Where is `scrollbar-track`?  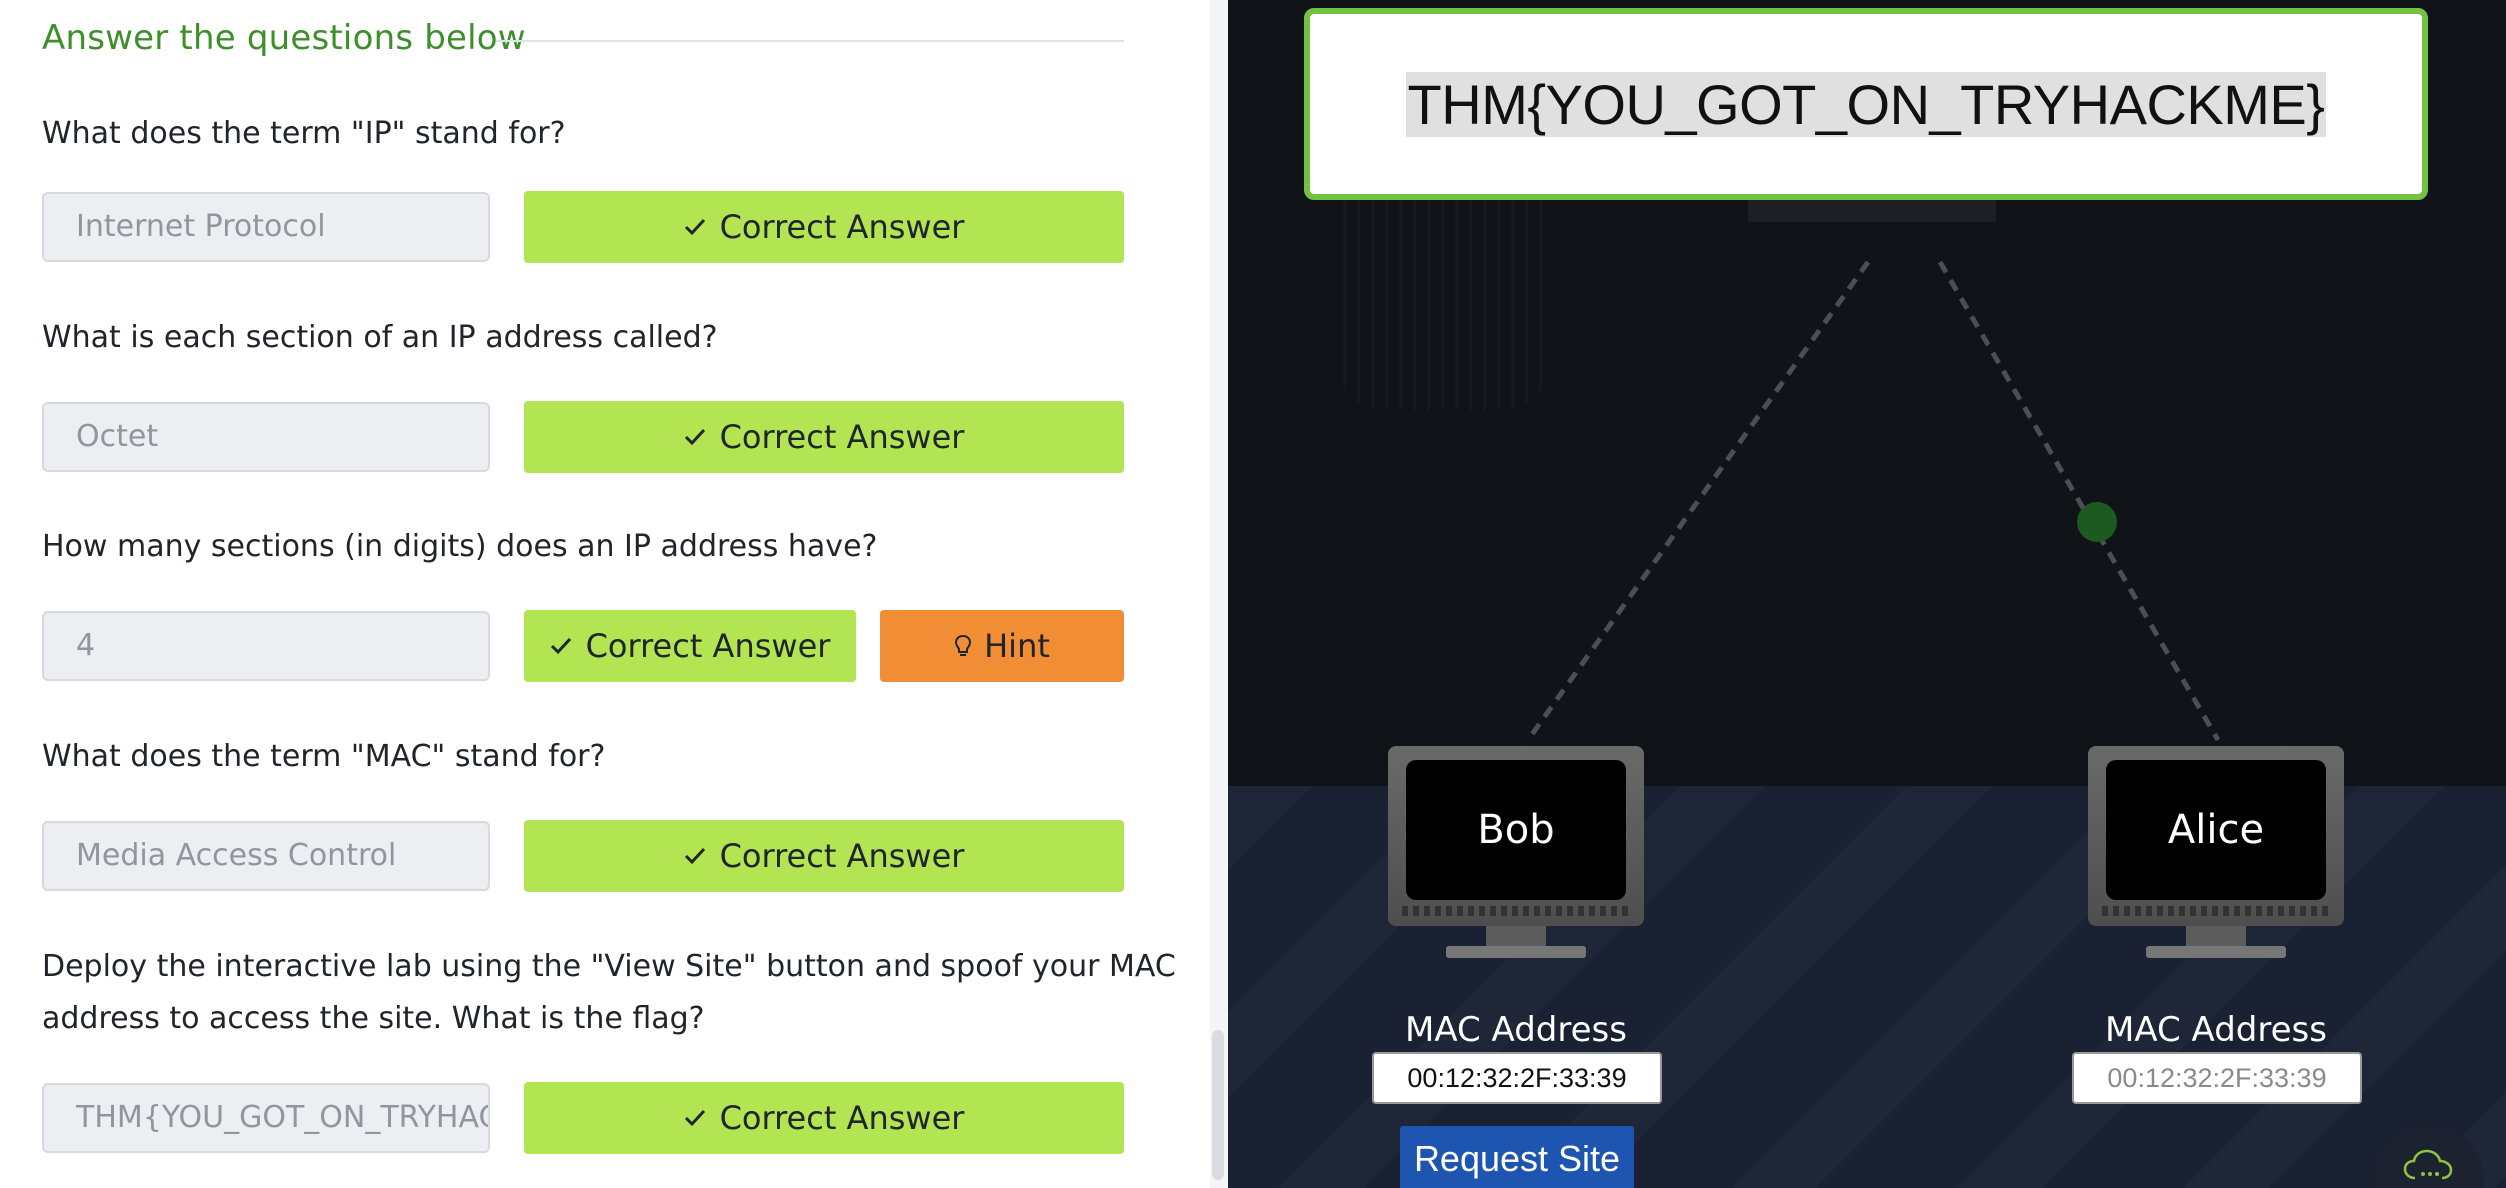
scrollbar-track is located at coordinates (1219, 594).